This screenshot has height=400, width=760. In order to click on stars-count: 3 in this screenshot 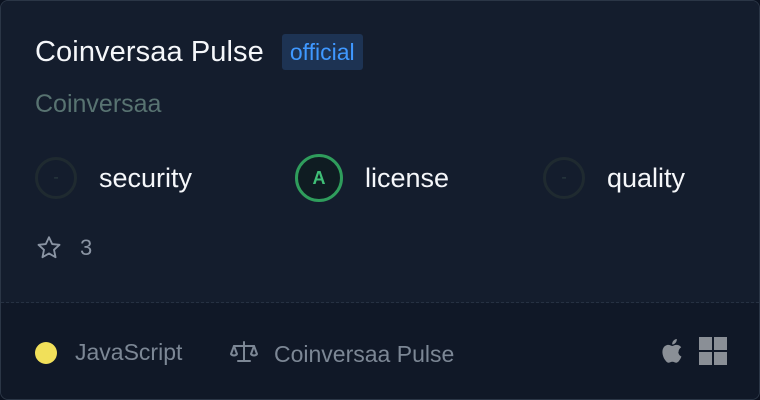, I will do `click(86, 247)`.